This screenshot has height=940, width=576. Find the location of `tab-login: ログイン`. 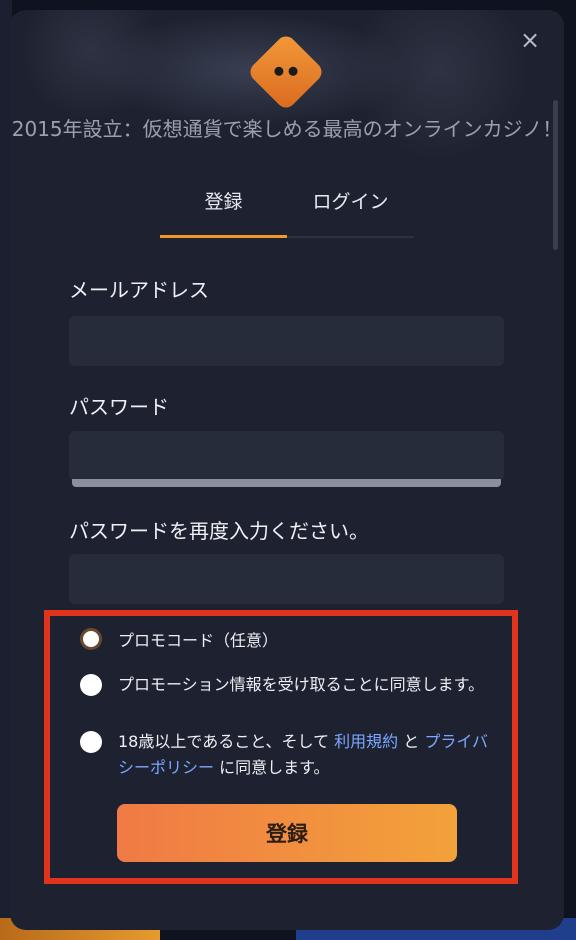

tab-login: ログイン is located at coordinates (350, 212).